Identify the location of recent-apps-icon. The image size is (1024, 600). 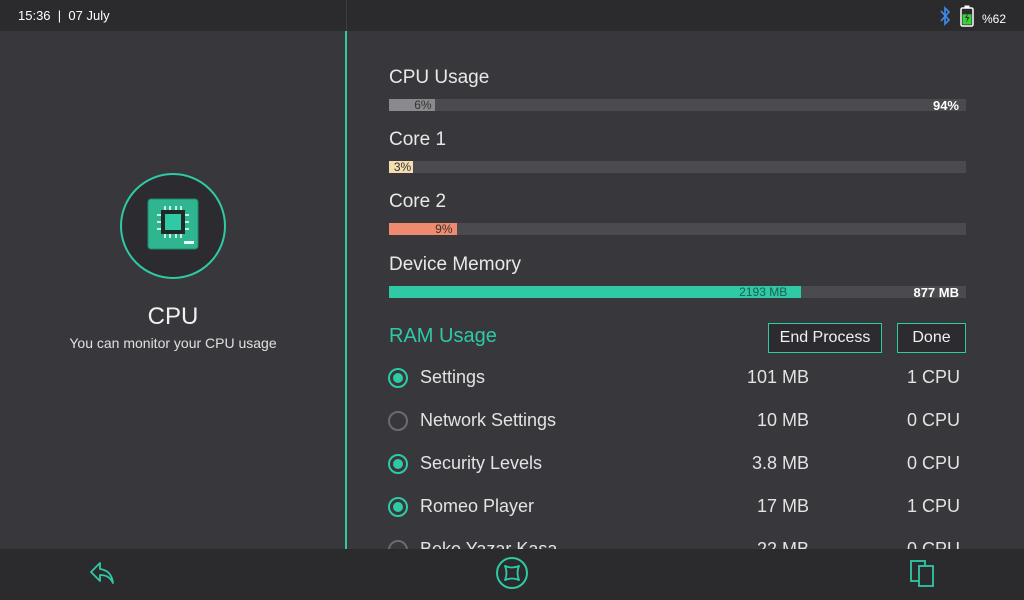
(923, 575).